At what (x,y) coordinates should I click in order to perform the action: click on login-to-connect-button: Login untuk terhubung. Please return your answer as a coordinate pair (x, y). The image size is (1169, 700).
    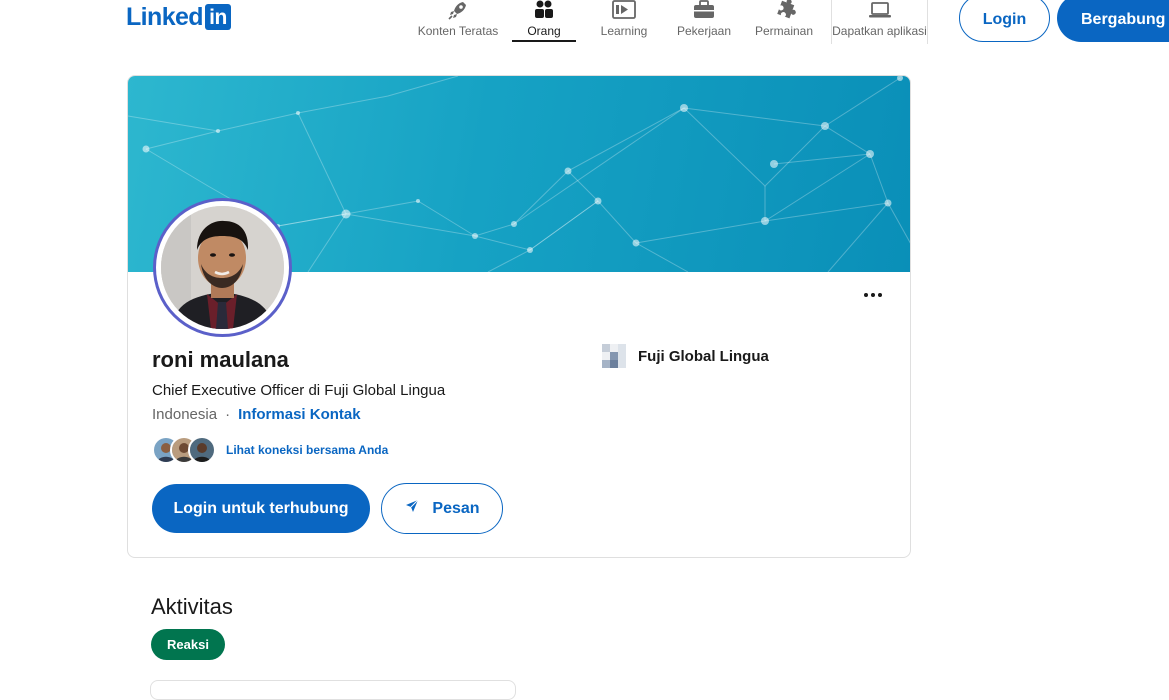
    Looking at the image, I should click on (261, 508).